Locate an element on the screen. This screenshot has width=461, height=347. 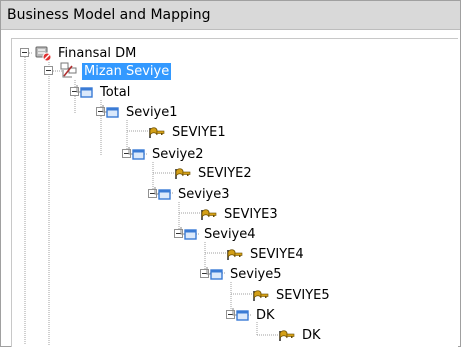
tree-node-level-seviye2: Seviye2 is located at coordinates (167, 154).